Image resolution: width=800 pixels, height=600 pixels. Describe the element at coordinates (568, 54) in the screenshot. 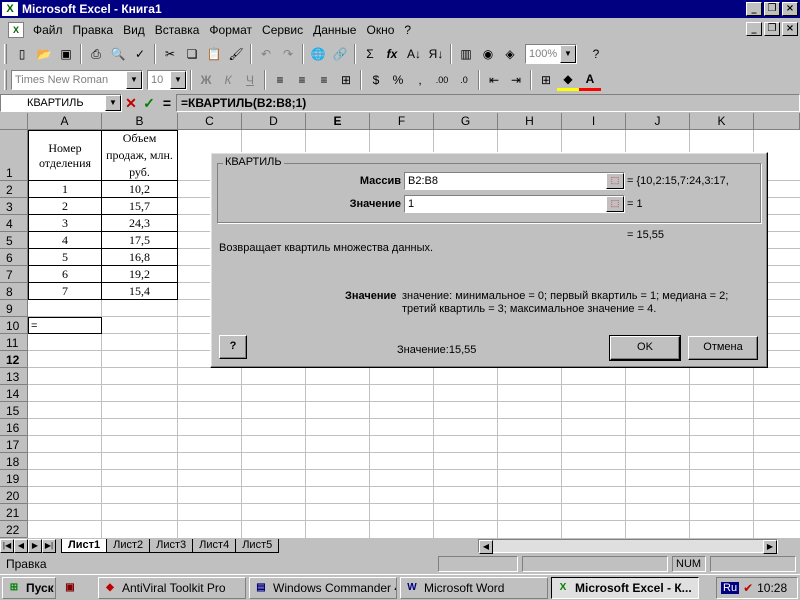

I see `zoom-dropdown-icon: ▼` at that location.